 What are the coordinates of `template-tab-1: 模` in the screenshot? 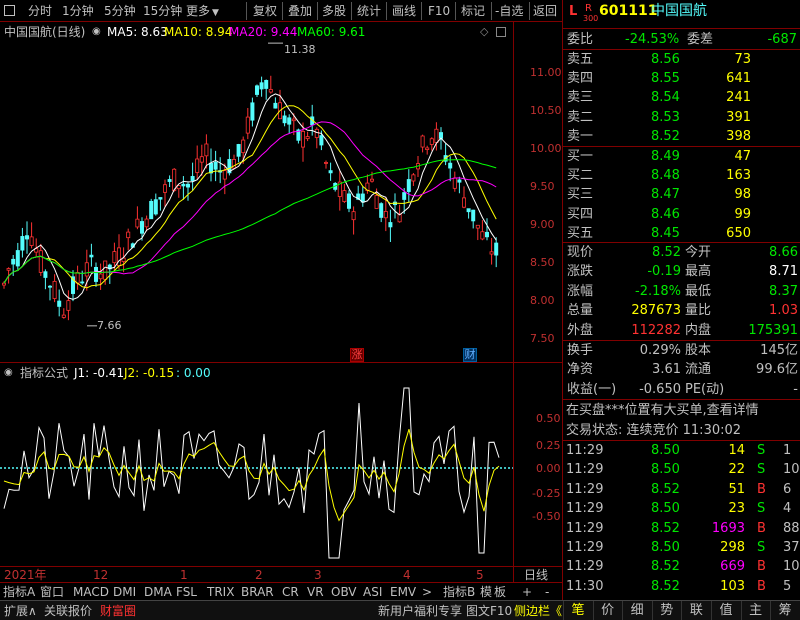 It's located at (486, 592).